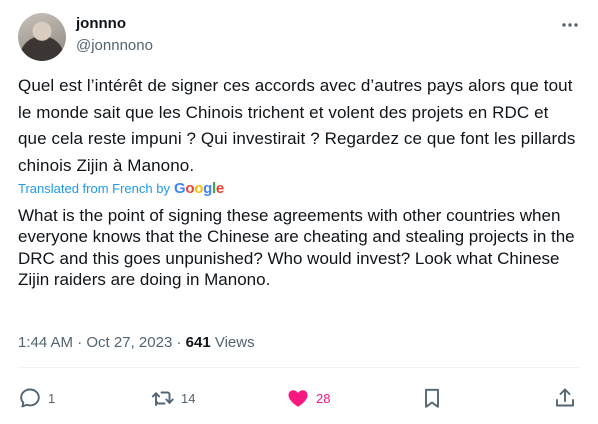 The image size is (598, 424). I want to click on share-icon, so click(565, 397).